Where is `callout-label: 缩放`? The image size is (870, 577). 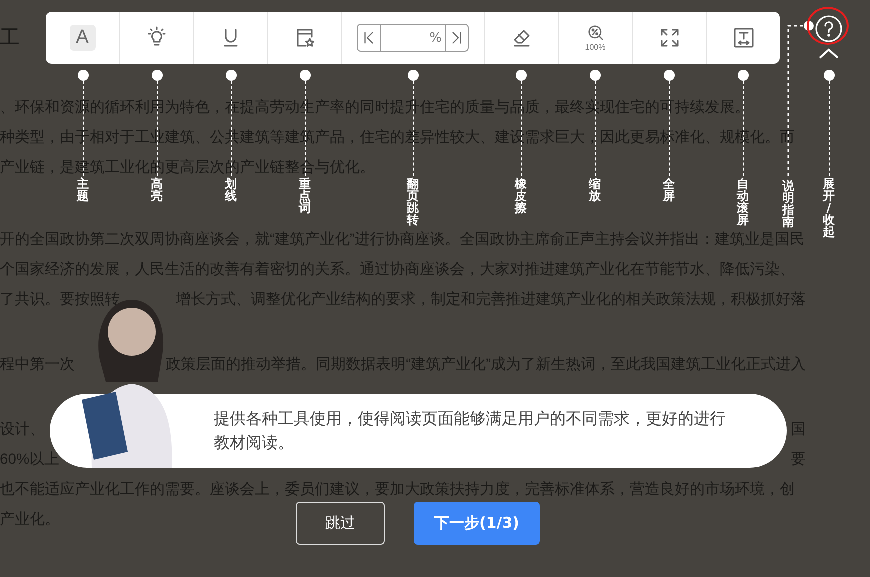
callout-label: 缩放 is located at coordinates (595, 190).